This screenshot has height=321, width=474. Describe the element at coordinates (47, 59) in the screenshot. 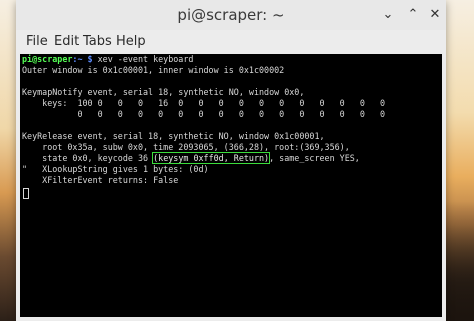

I see `prompt-user: pi@scraper` at that location.